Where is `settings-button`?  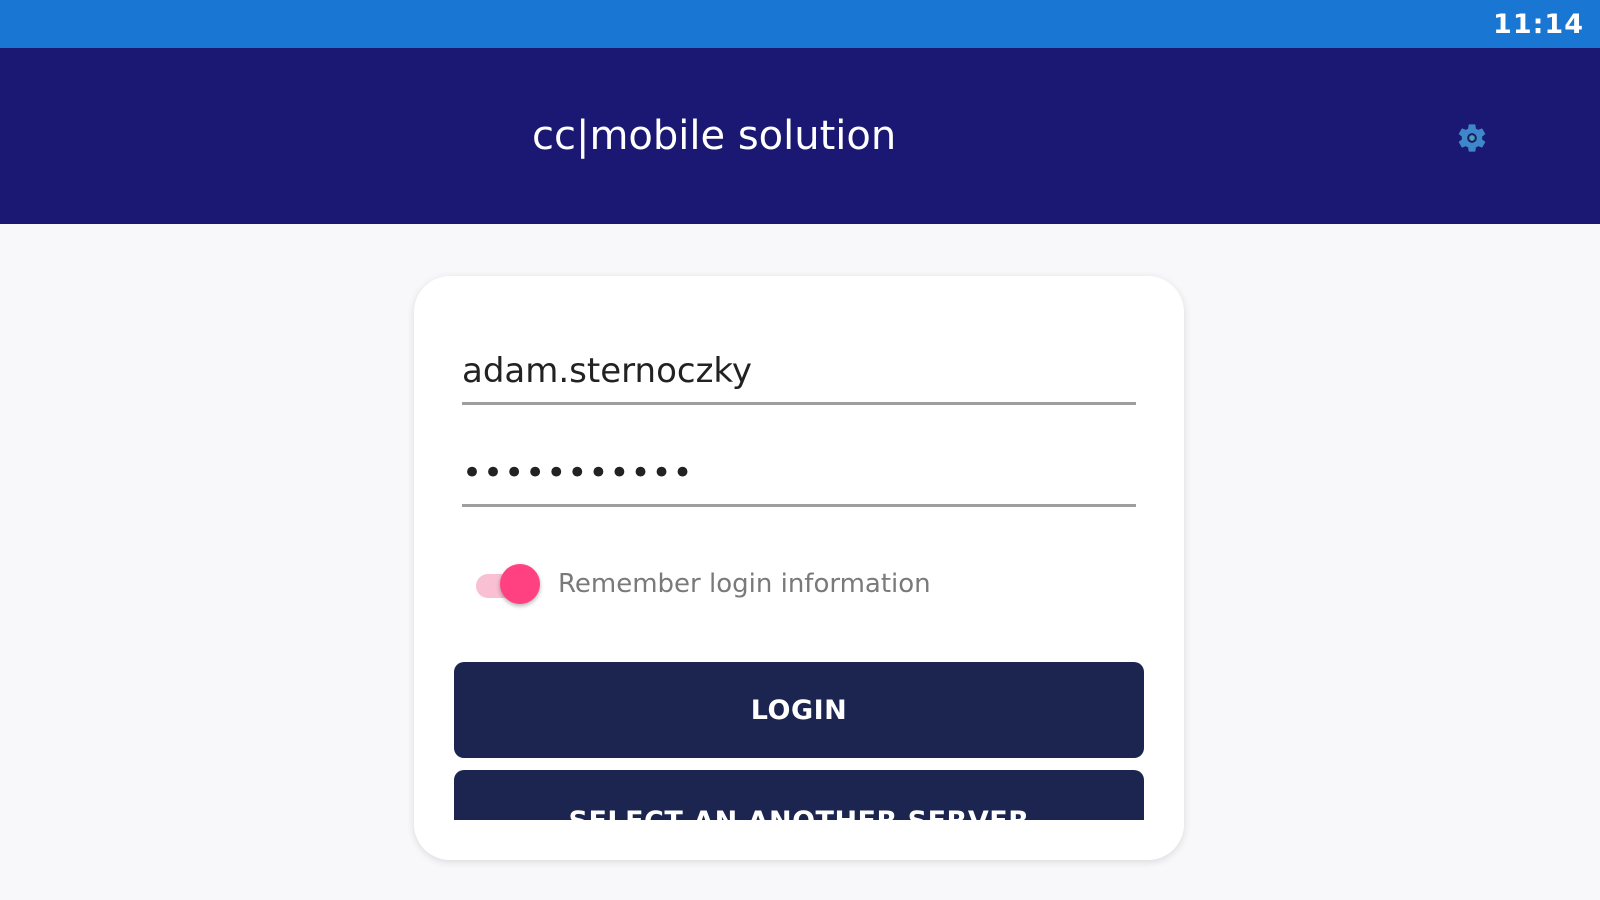
settings-button is located at coordinates (1472, 138).